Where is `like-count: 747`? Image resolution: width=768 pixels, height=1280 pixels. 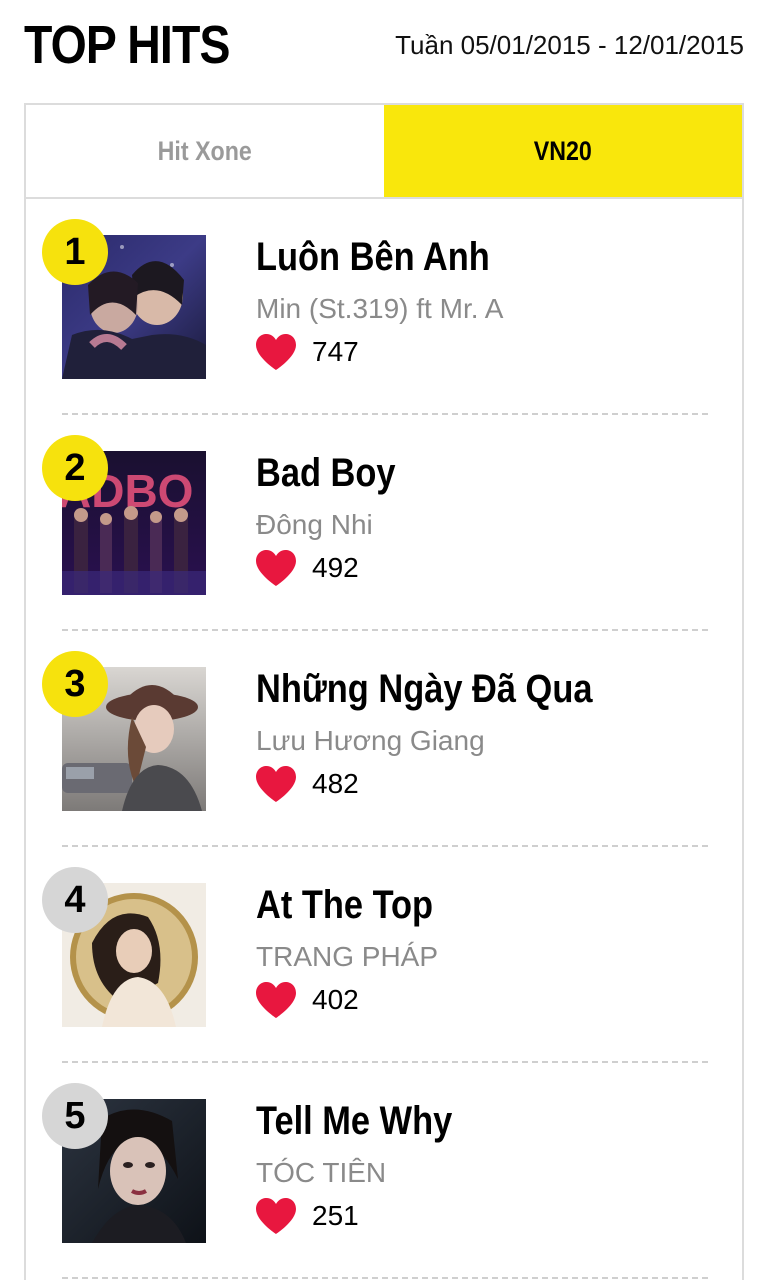 like-count: 747 is located at coordinates (335, 351).